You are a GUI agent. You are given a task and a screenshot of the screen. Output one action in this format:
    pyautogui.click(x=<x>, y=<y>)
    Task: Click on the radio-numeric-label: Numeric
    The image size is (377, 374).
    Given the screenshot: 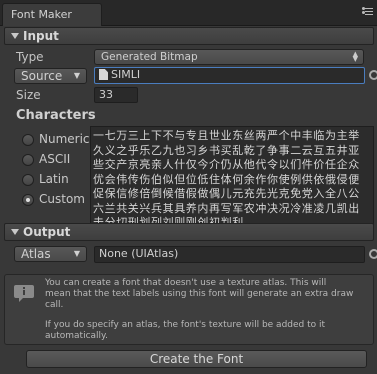 What is the action you would take?
    pyautogui.click(x=64, y=139)
    